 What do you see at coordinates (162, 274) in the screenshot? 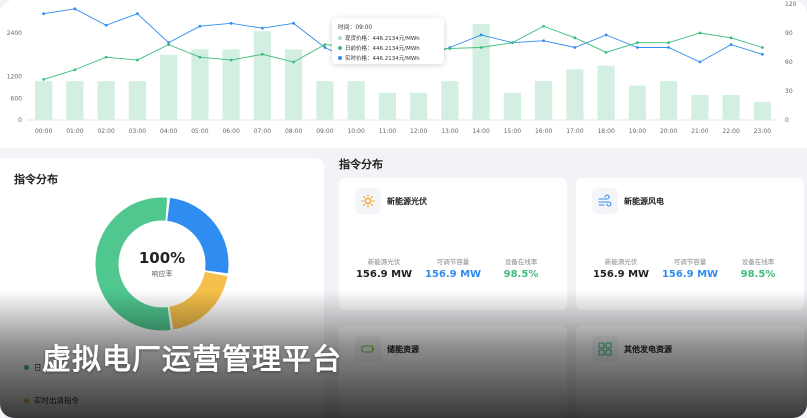
I see `donut-label: 响应率` at bounding box center [162, 274].